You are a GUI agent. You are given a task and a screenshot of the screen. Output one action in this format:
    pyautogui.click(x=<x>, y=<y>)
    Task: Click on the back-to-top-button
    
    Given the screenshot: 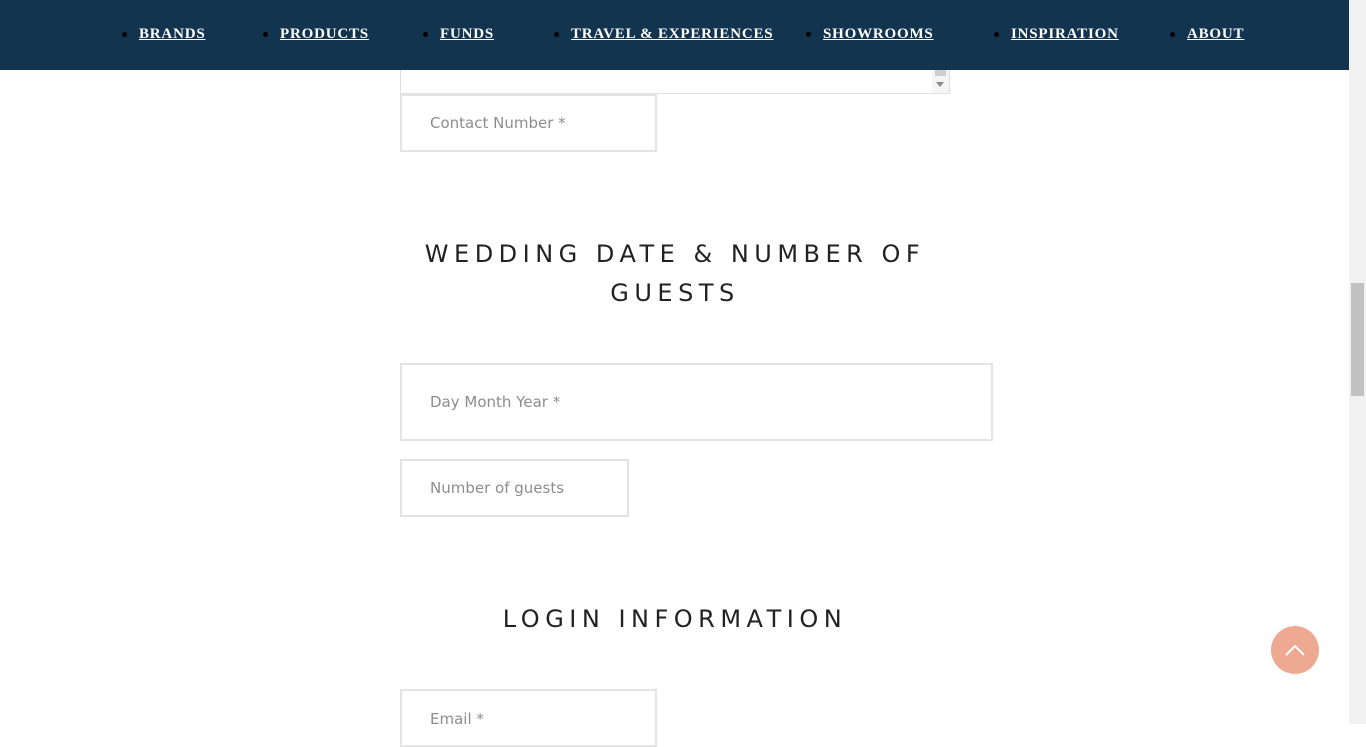 What is the action you would take?
    pyautogui.click(x=1295, y=650)
    